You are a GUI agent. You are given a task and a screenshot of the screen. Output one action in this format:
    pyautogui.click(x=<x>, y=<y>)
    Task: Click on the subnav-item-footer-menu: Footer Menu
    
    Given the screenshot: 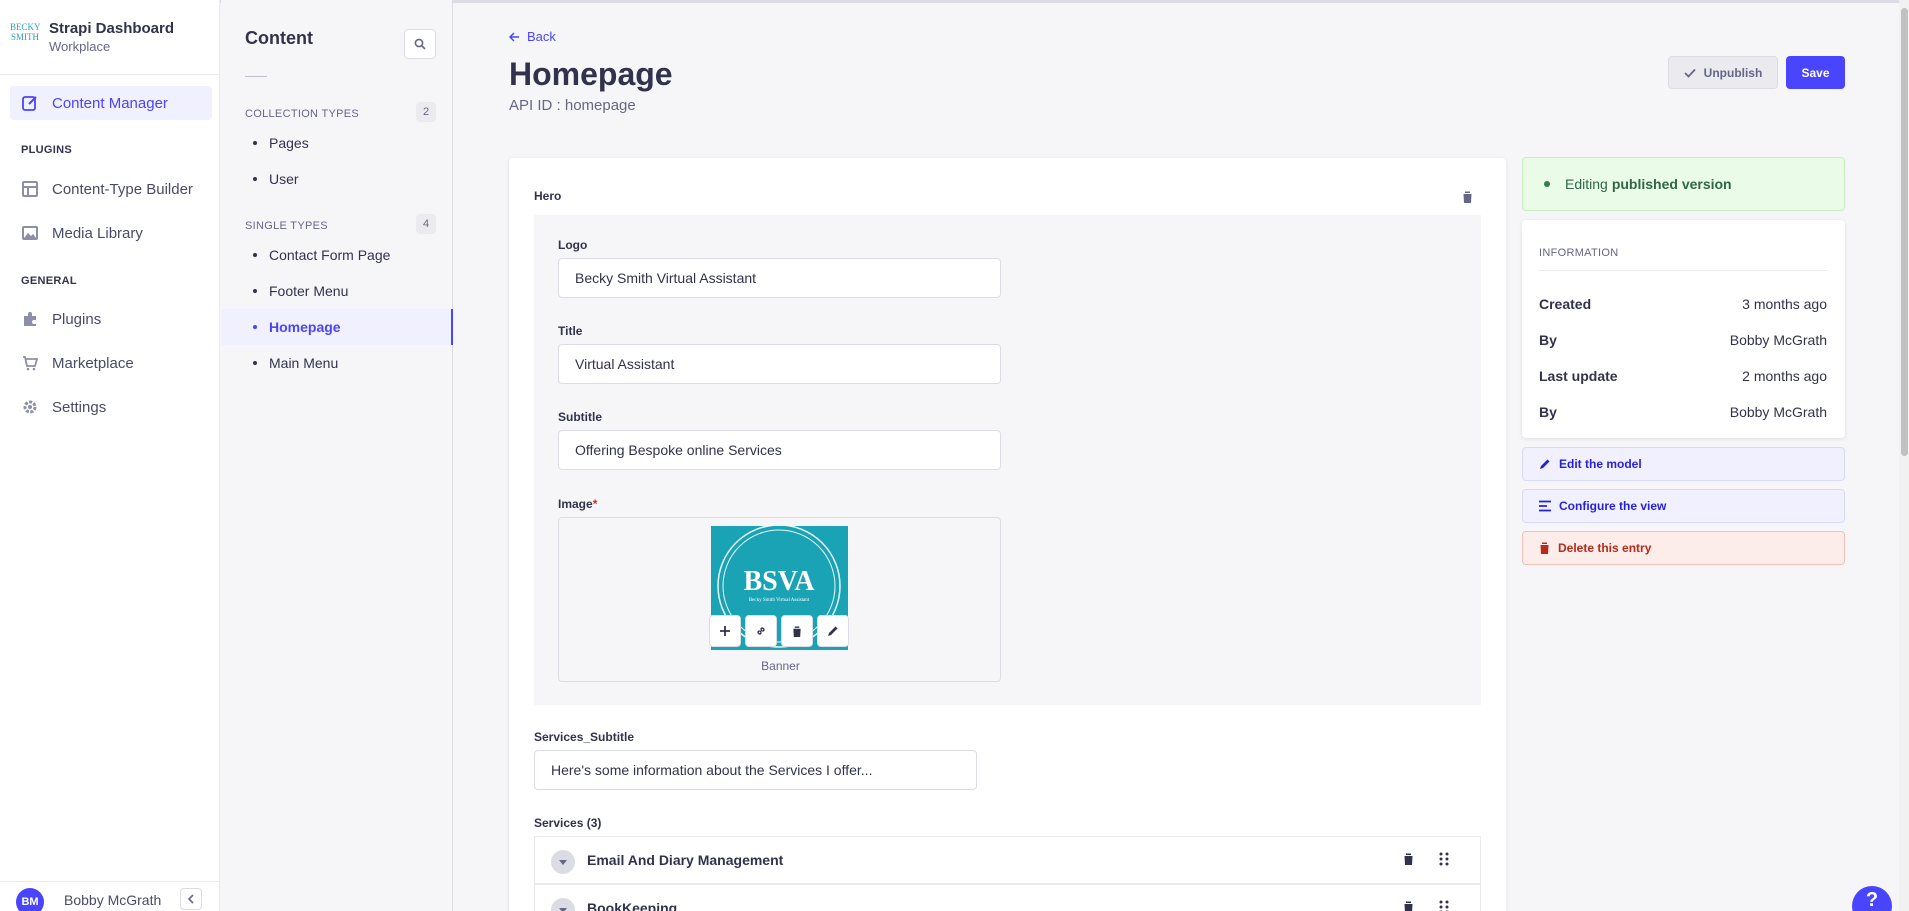 What is the action you would take?
    pyautogui.click(x=337, y=291)
    